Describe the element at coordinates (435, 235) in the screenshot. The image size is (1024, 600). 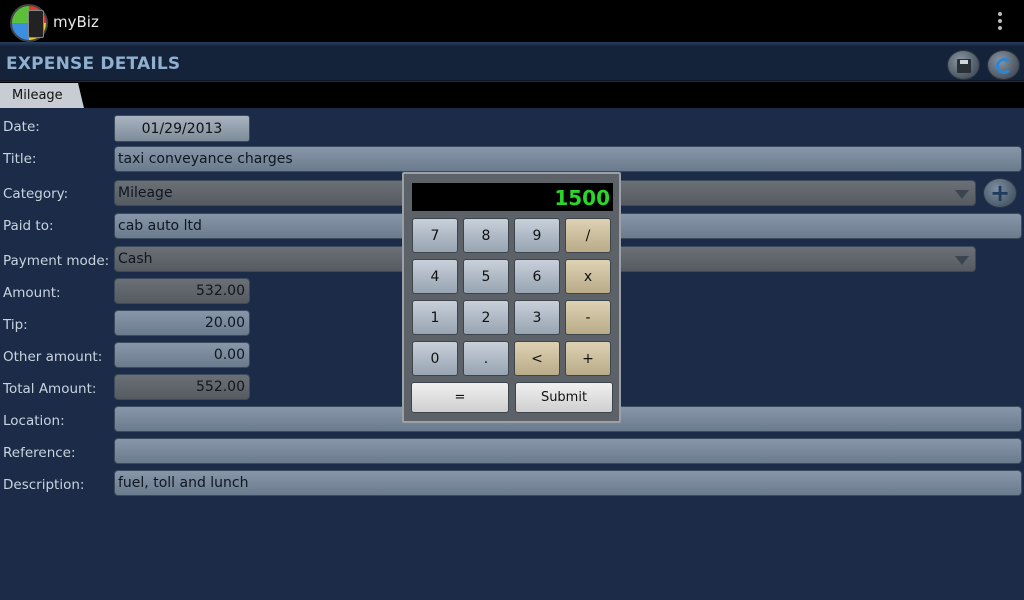
I see `key-7-button: 7` at that location.